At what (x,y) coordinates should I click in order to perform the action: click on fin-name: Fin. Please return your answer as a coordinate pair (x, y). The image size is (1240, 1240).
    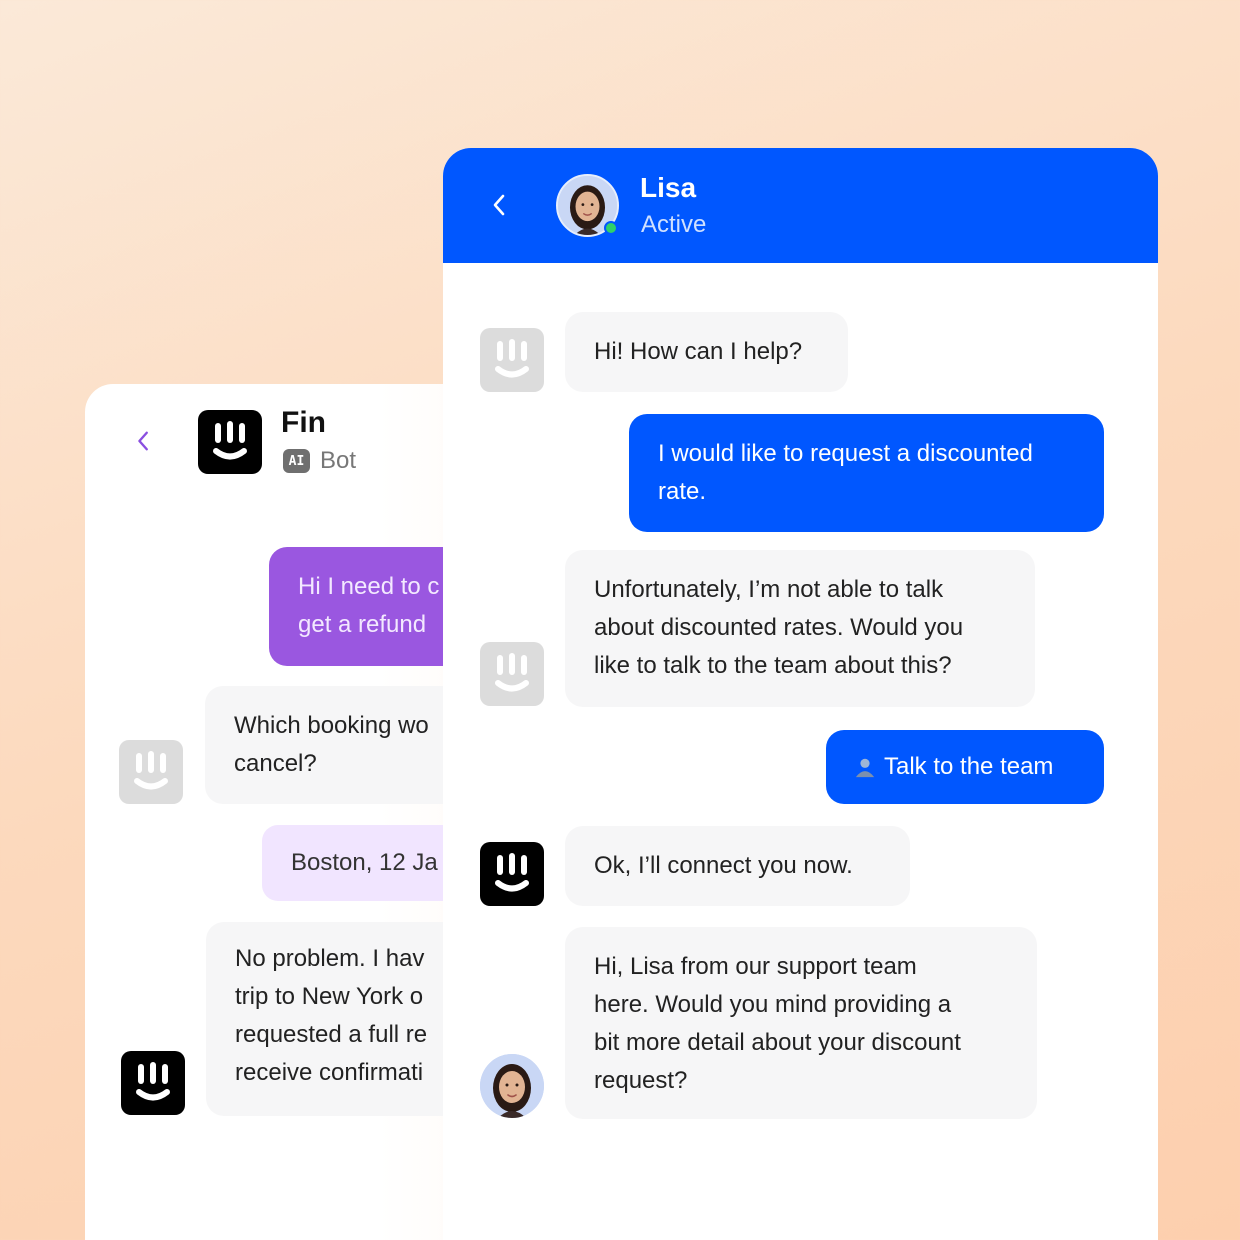
    Looking at the image, I should click on (303, 422).